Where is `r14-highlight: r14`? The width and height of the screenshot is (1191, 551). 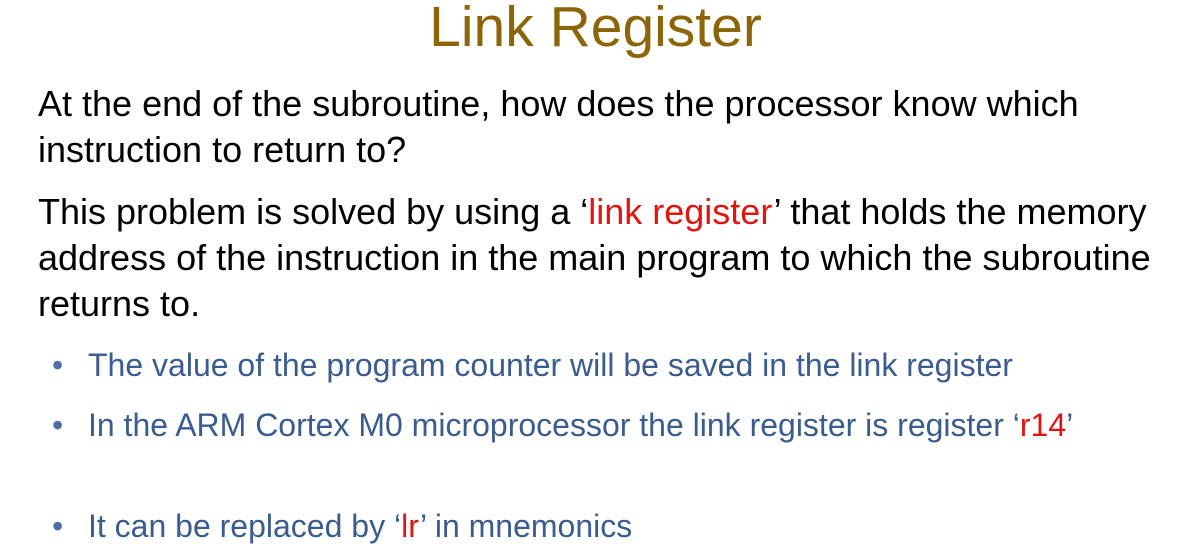 r14-highlight: r14 is located at coordinates (1043, 425).